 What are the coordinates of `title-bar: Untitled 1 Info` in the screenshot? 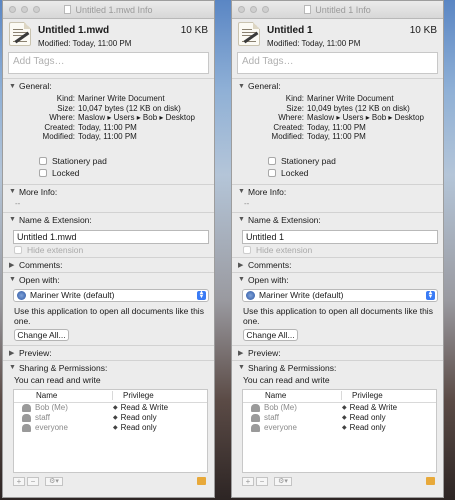 It's located at (337, 10).